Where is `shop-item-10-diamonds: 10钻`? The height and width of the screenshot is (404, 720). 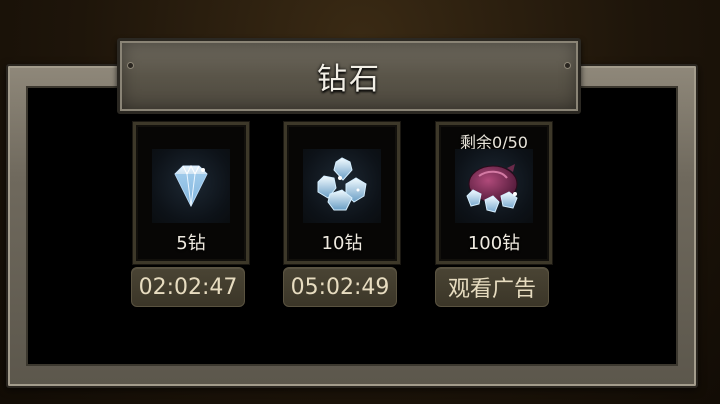 shop-item-10-diamonds: 10钻 is located at coordinates (342, 193).